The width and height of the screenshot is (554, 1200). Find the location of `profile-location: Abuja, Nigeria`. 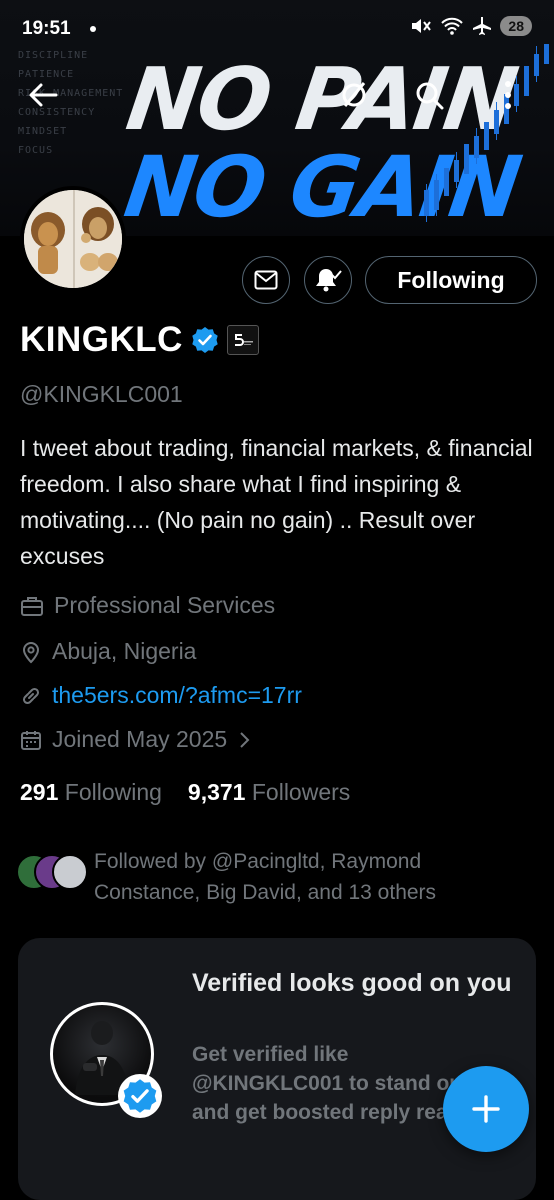

profile-location: Abuja, Nigeria is located at coordinates (108, 651).